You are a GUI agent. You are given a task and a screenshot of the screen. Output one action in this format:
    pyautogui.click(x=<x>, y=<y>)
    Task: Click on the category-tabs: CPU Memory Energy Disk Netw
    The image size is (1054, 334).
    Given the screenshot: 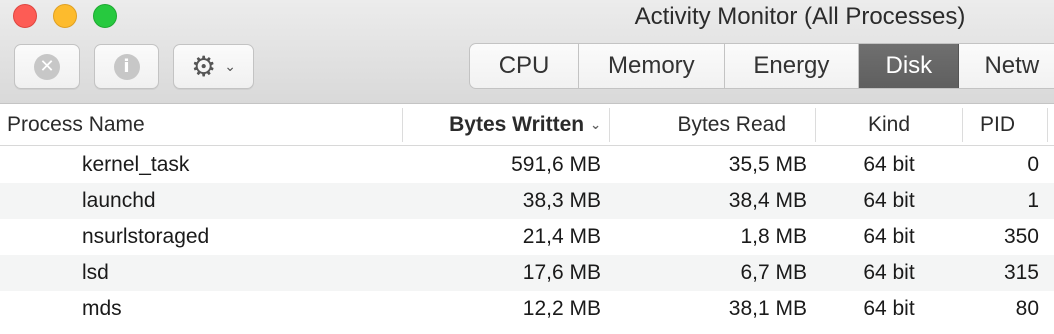 What is the action you would take?
    pyautogui.click(x=761, y=66)
    